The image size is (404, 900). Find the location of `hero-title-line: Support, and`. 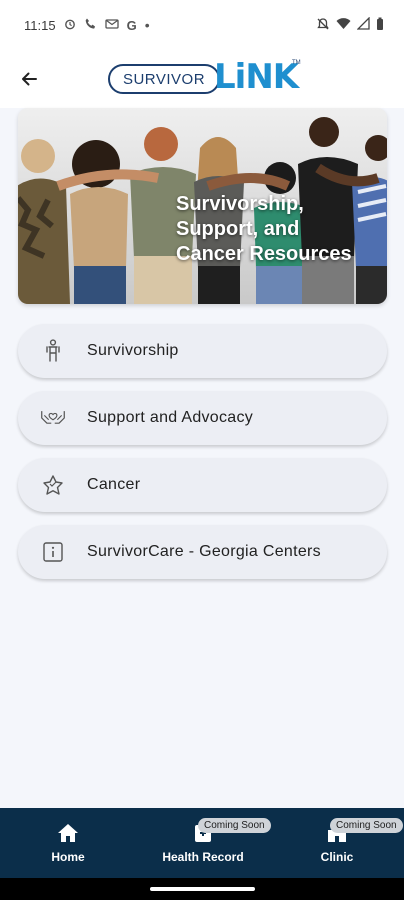

hero-title-line: Support, and is located at coordinates (238, 229).